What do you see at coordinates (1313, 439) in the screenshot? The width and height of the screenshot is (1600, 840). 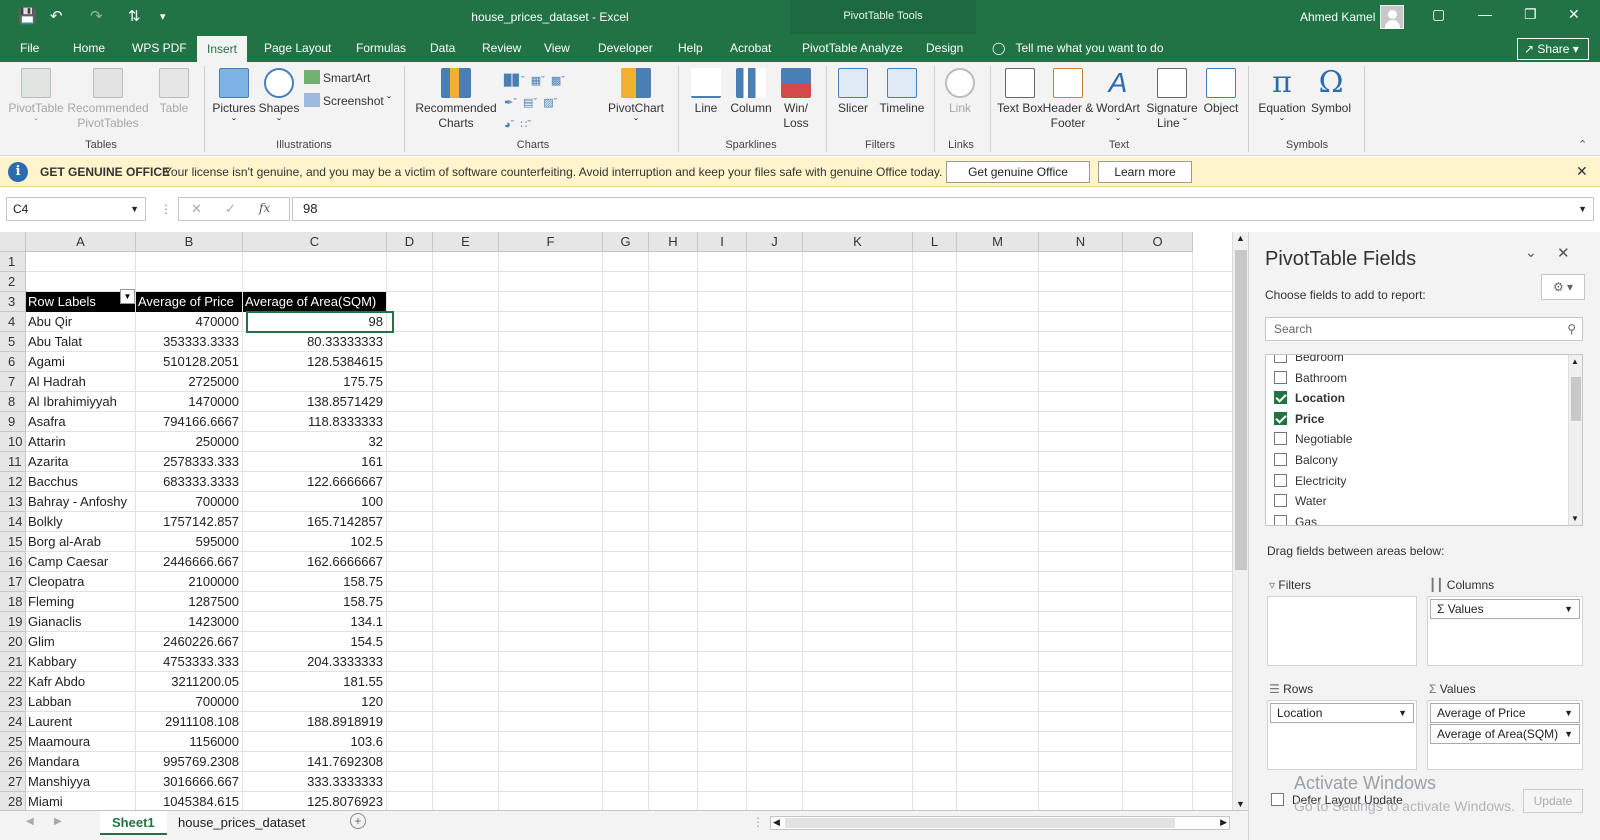 I see `field-item-negotiable: Negotiable` at bounding box center [1313, 439].